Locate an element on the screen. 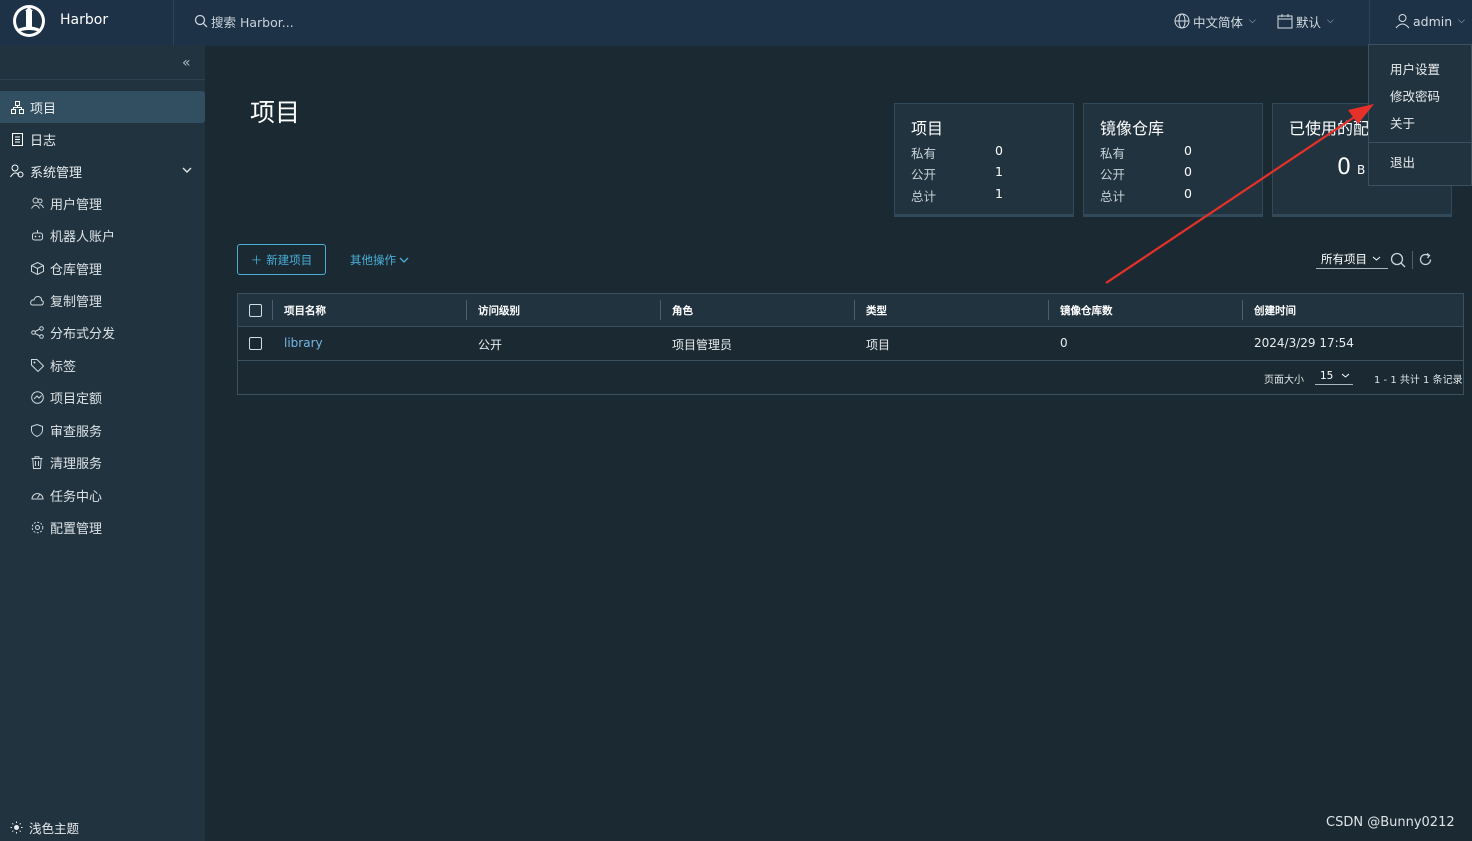  table-header: 项目名称 访问级别 角色 类型 镜像仓库数 创建时间 is located at coordinates (850, 310).